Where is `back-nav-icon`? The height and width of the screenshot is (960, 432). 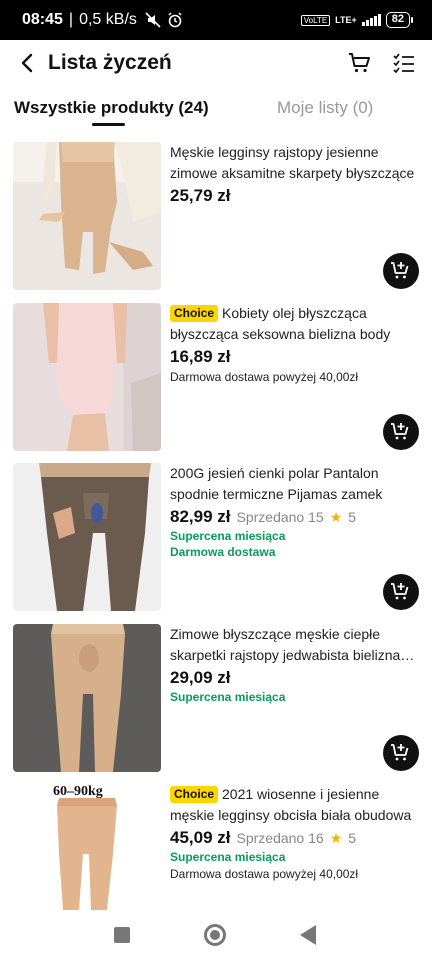
back-nav-icon is located at coordinates (308, 935).